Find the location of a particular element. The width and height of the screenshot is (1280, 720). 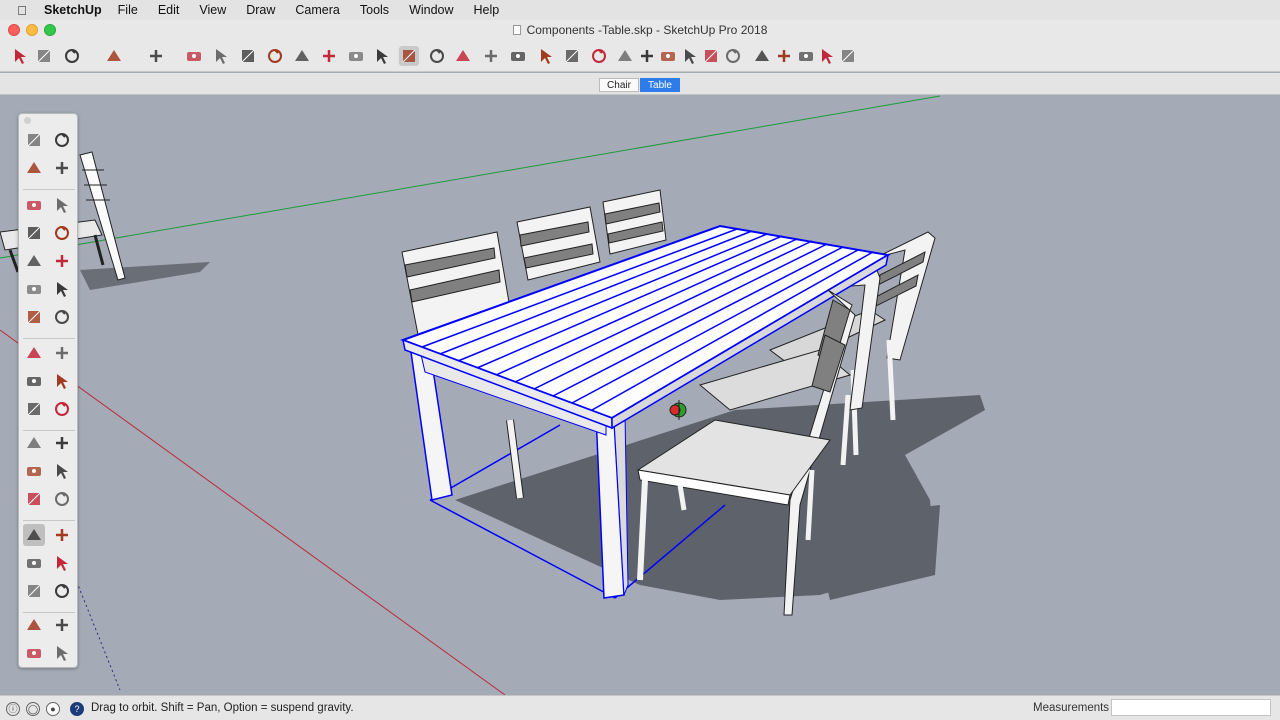

warehouse-icon is located at coordinates (572, 56).